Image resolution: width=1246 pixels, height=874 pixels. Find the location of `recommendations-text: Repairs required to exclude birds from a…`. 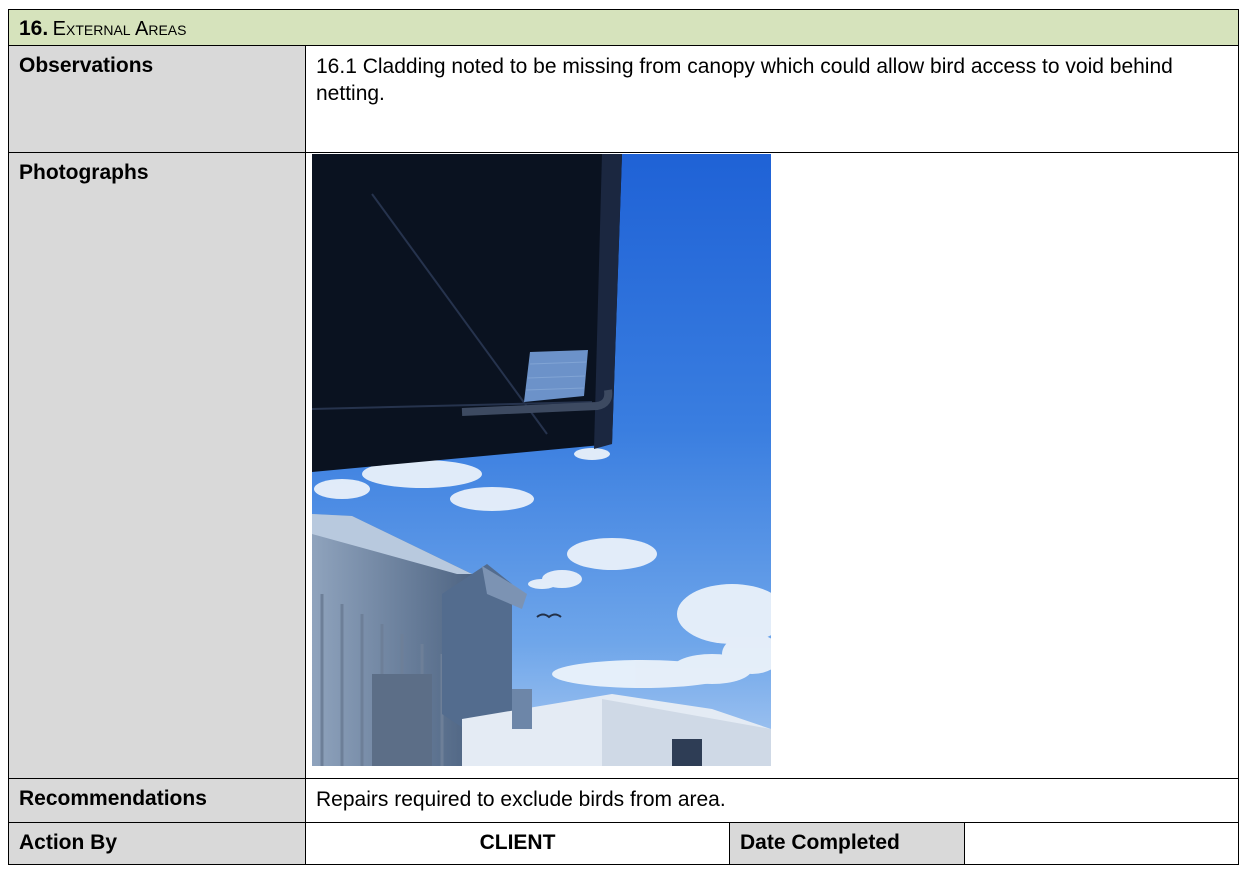

recommendations-text: Repairs required to exclude birds from a… is located at coordinates (521, 799).